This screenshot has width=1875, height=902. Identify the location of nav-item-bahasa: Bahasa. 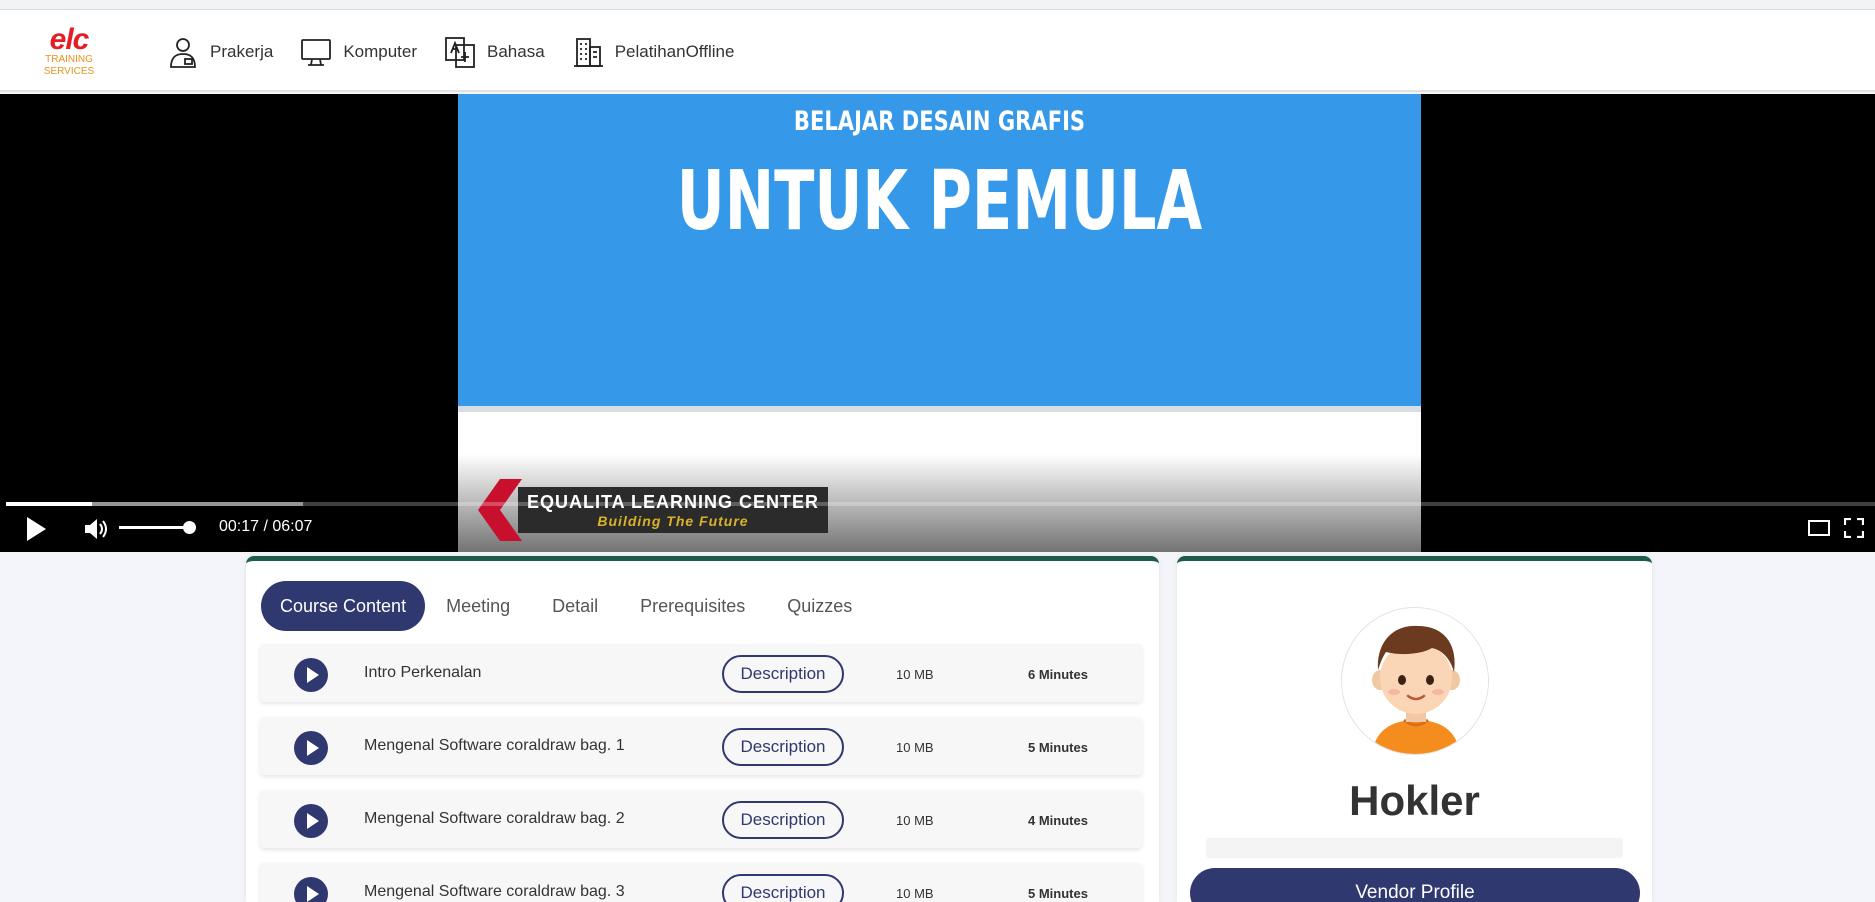
(494, 52).